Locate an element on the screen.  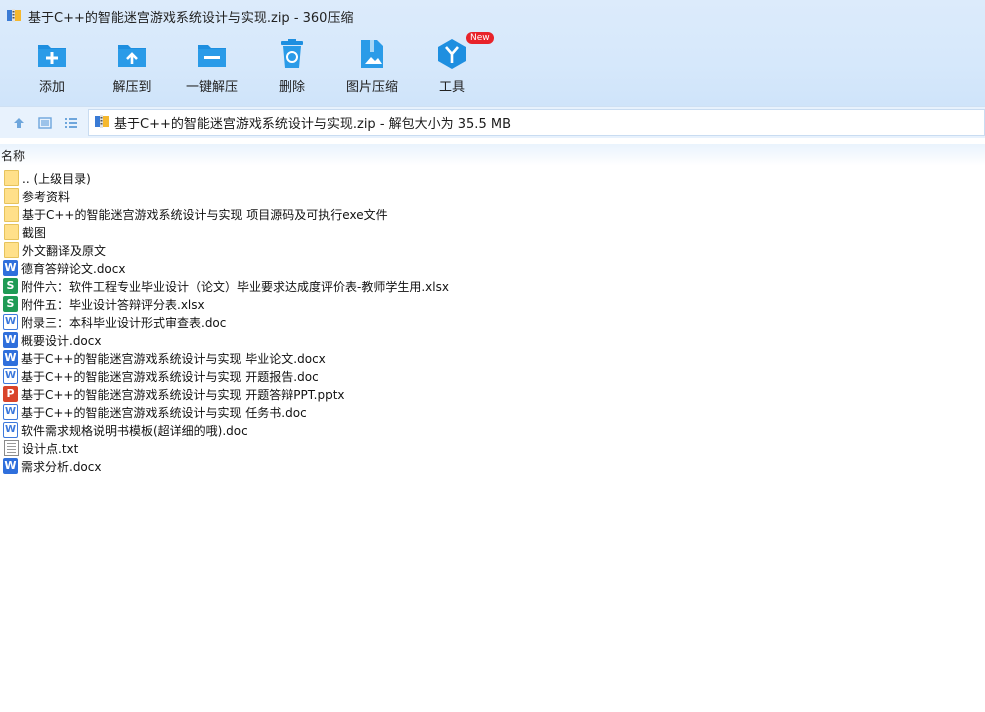
list-item: .. (上级目录) is located at coordinates (226, 178).